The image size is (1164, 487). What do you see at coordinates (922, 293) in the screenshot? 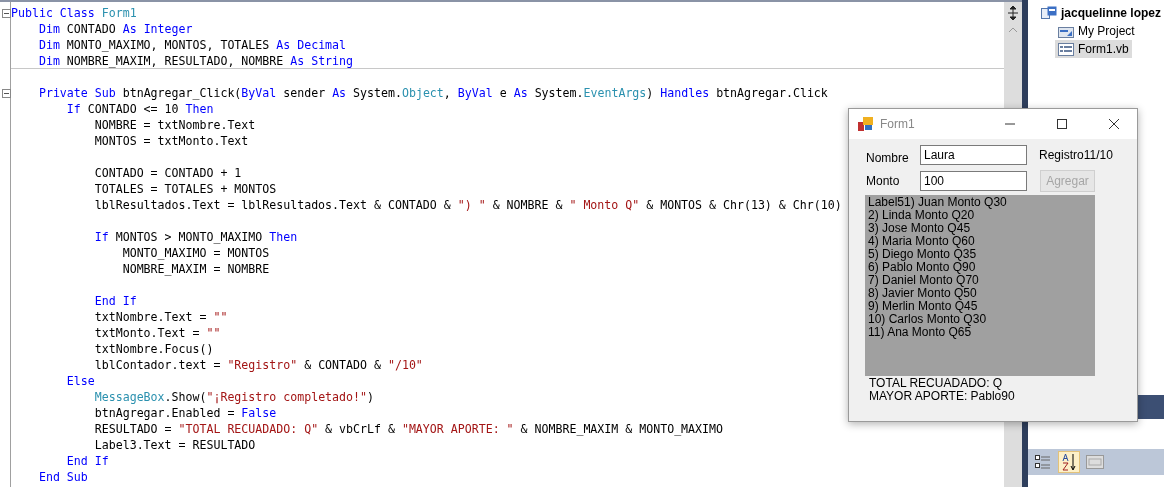
I see `result-line: 8) Javier Monto Q50` at bounding box center [922, 293].